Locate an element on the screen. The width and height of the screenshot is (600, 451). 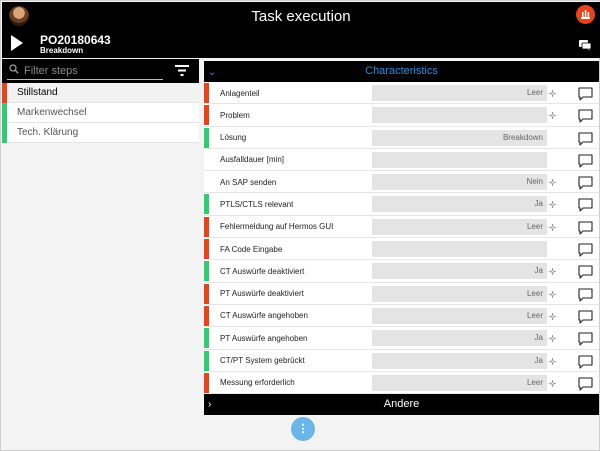
characteristic-row: FA Code Eingabe is located at coordinates (401, 250).